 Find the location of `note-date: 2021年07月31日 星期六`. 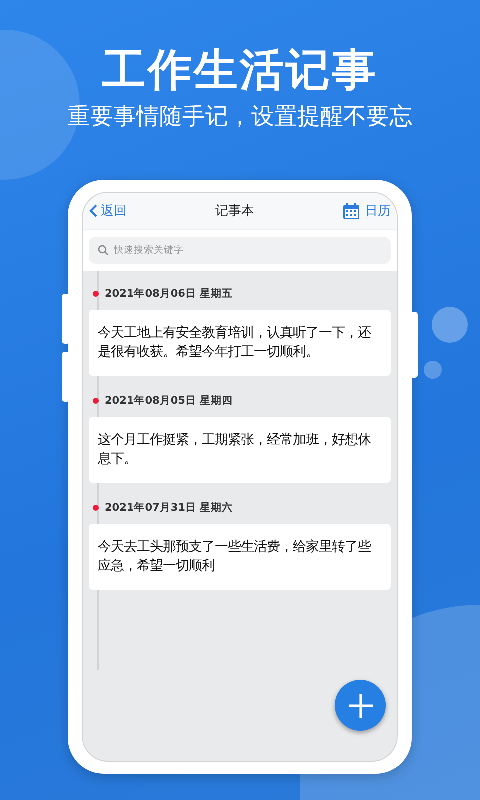

note-date: 2021年07月31日 星期六 is located at coordinates (169, 508).